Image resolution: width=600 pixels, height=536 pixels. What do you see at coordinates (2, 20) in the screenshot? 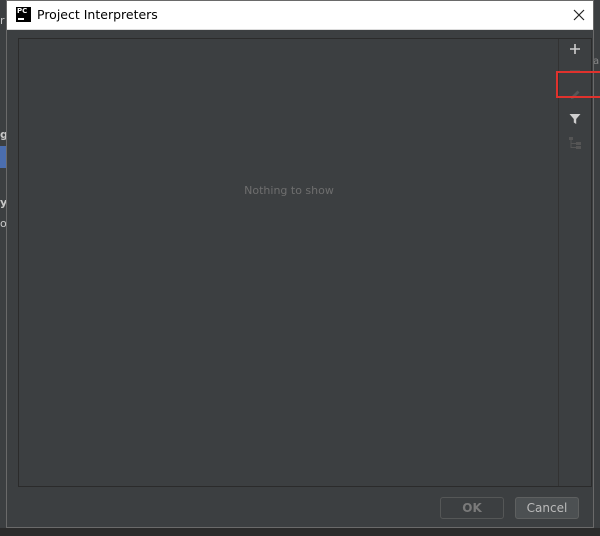
I see `background-fragment-text: r` at bounding box center [2, 20].